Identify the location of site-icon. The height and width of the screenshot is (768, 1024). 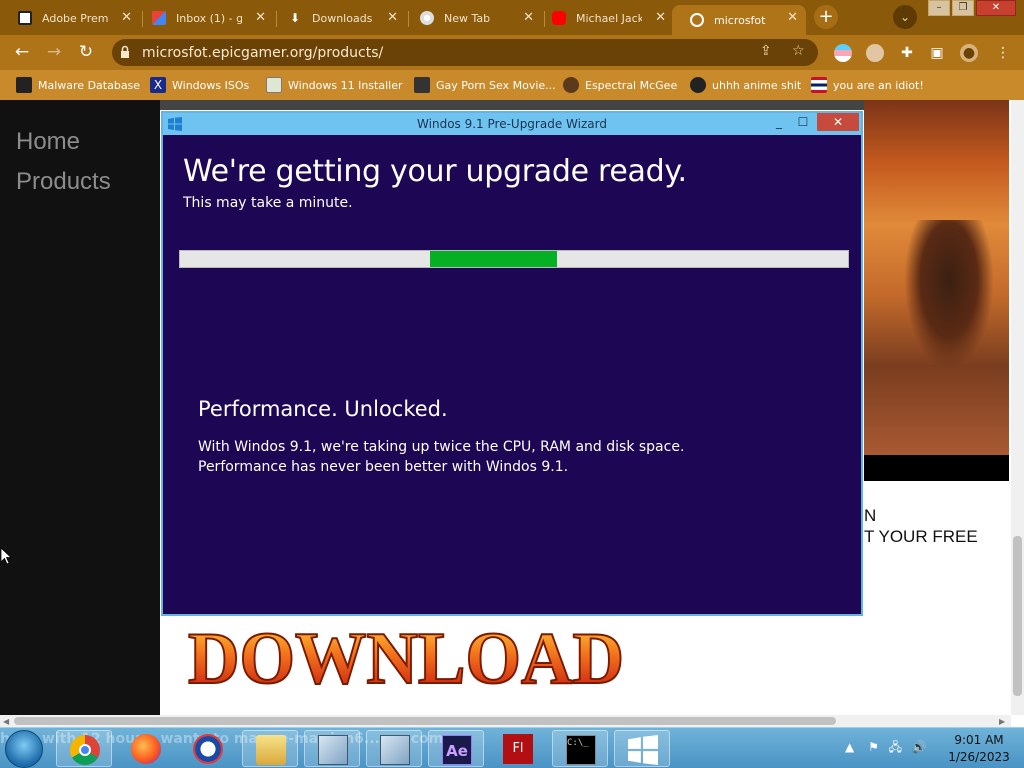
(422, 85).